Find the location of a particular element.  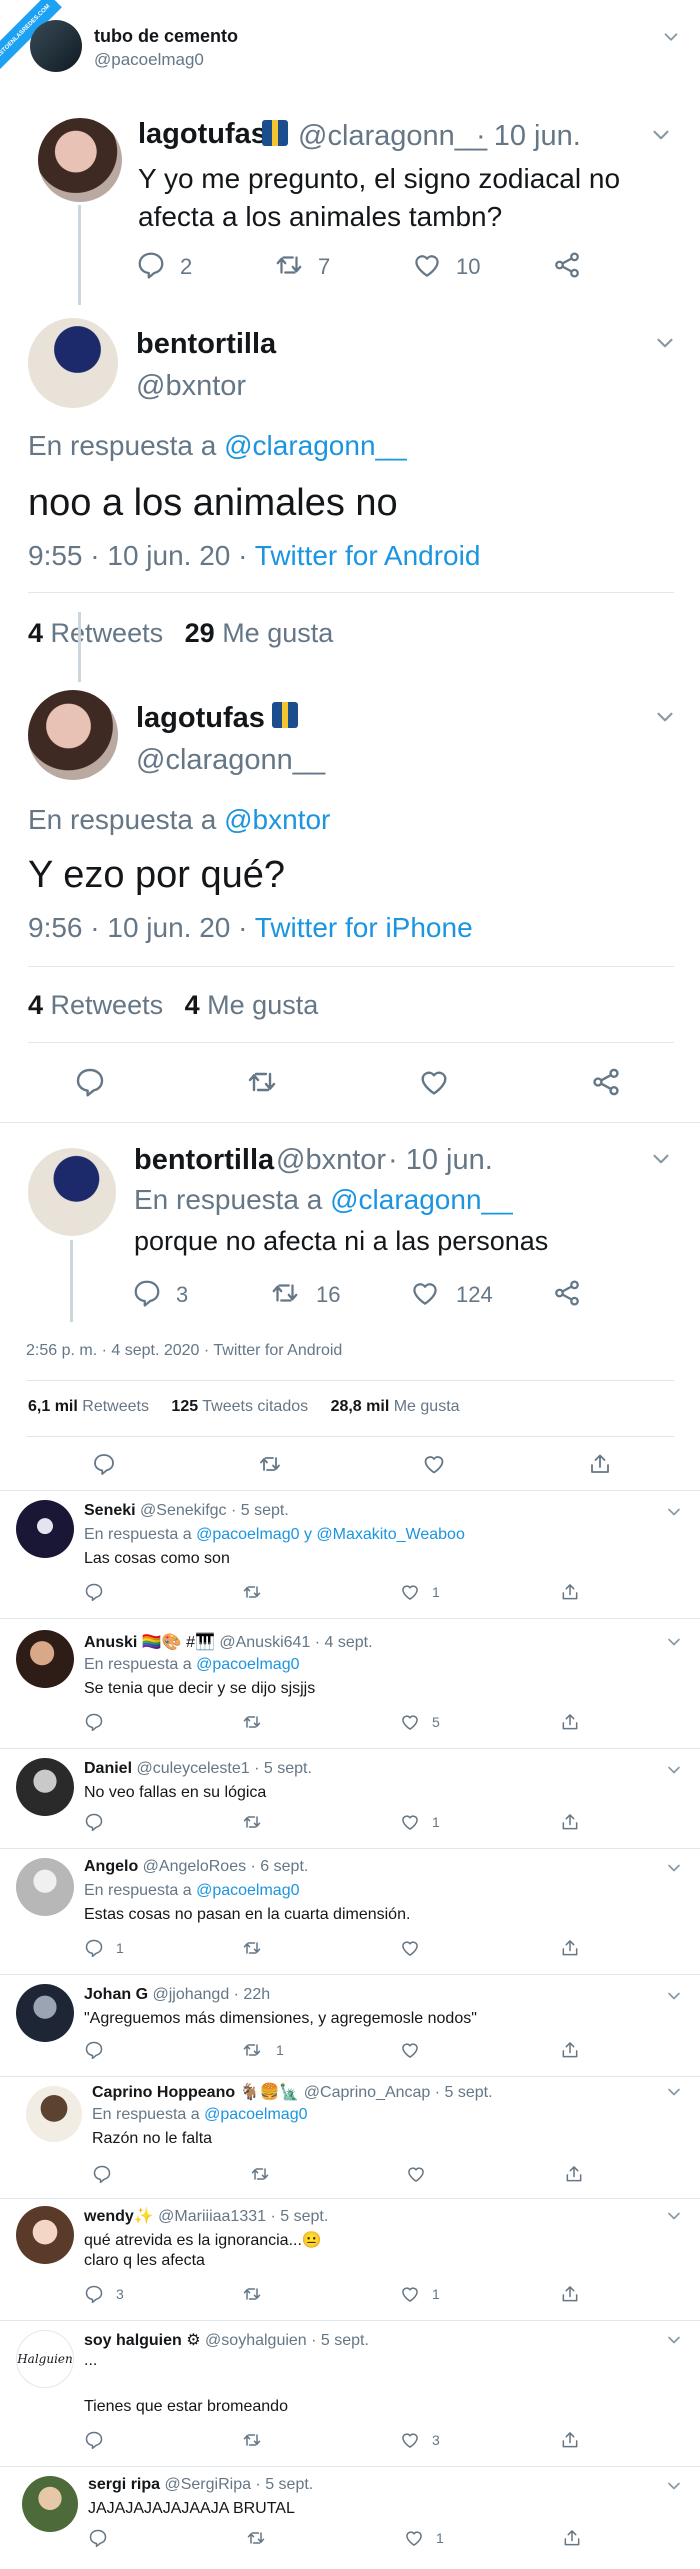

reply-author: Anuski is located at coordinates (110, 1642).